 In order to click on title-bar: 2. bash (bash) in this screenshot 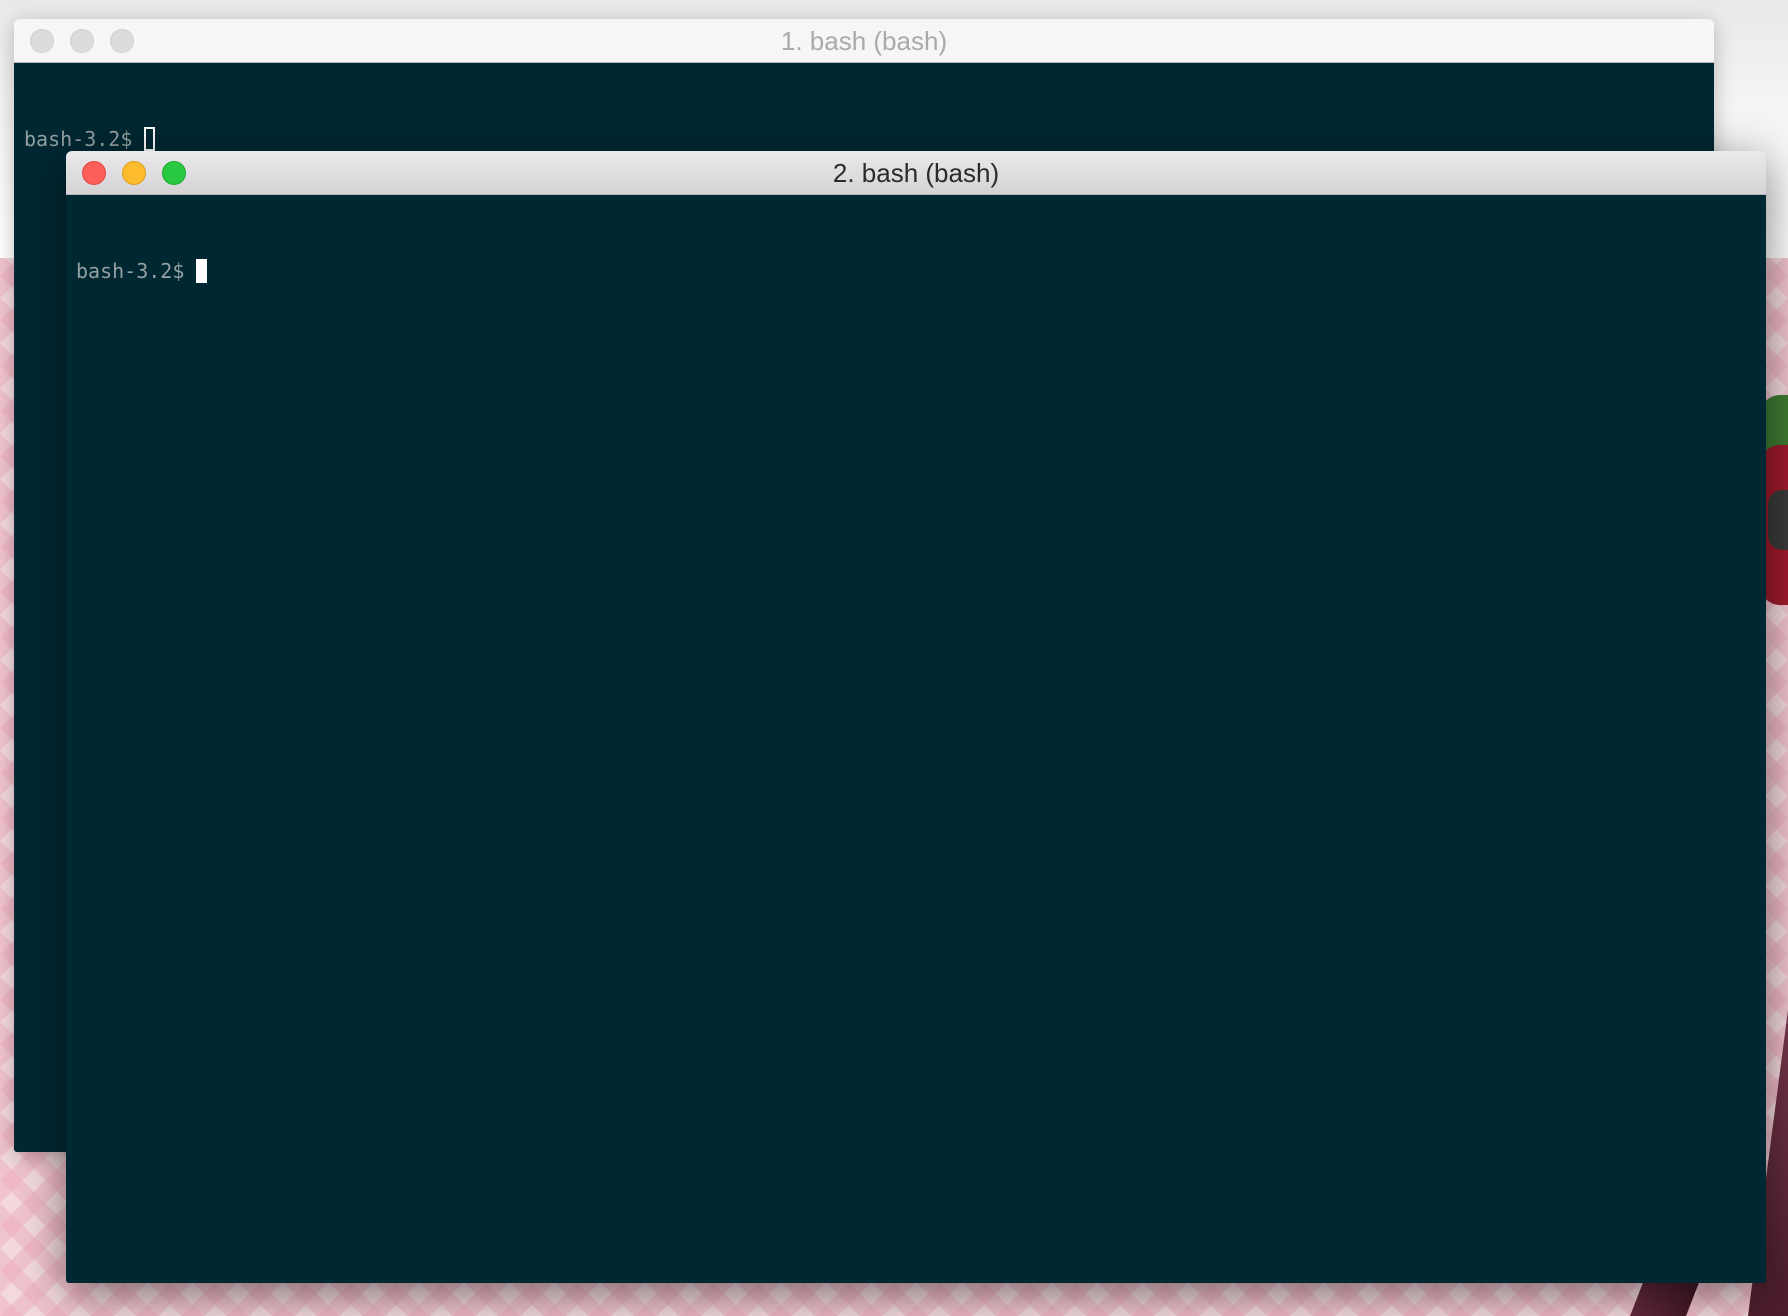, I will do `click(916, 173)`.